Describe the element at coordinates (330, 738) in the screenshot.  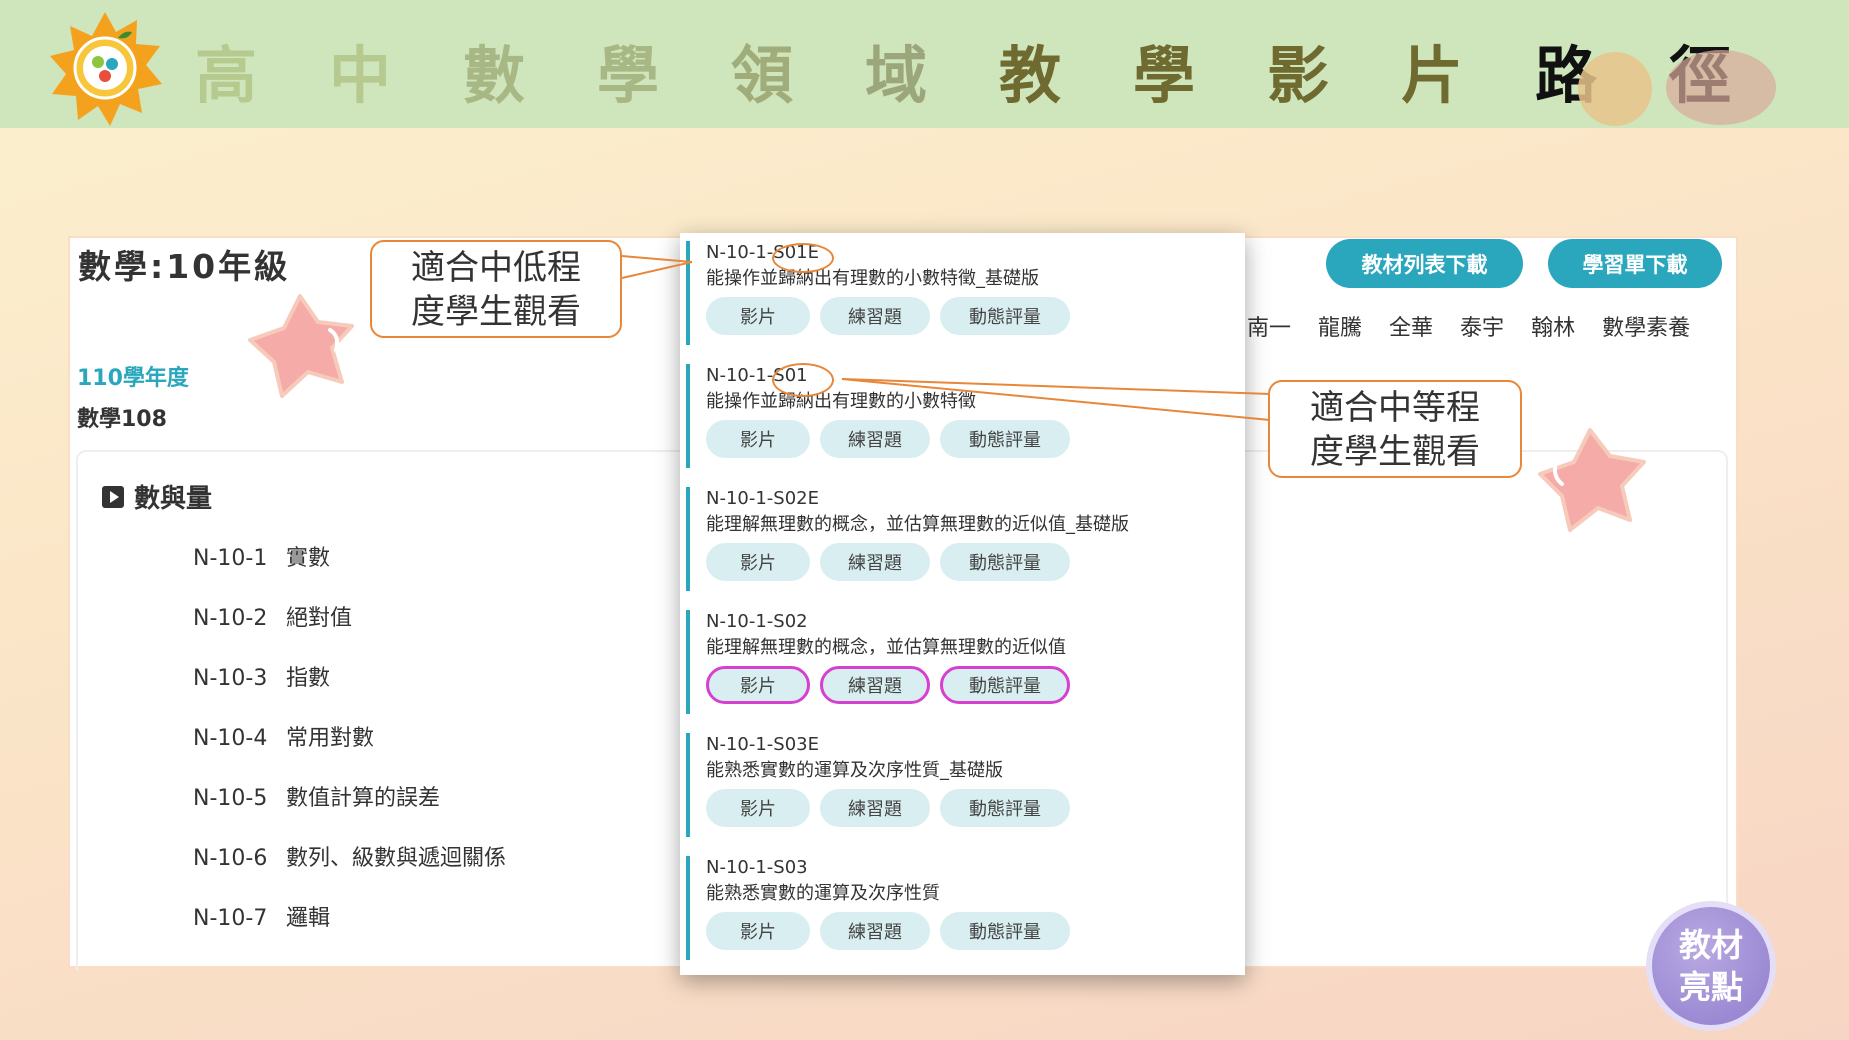
I see `topic-name: 常用對數` at that location.